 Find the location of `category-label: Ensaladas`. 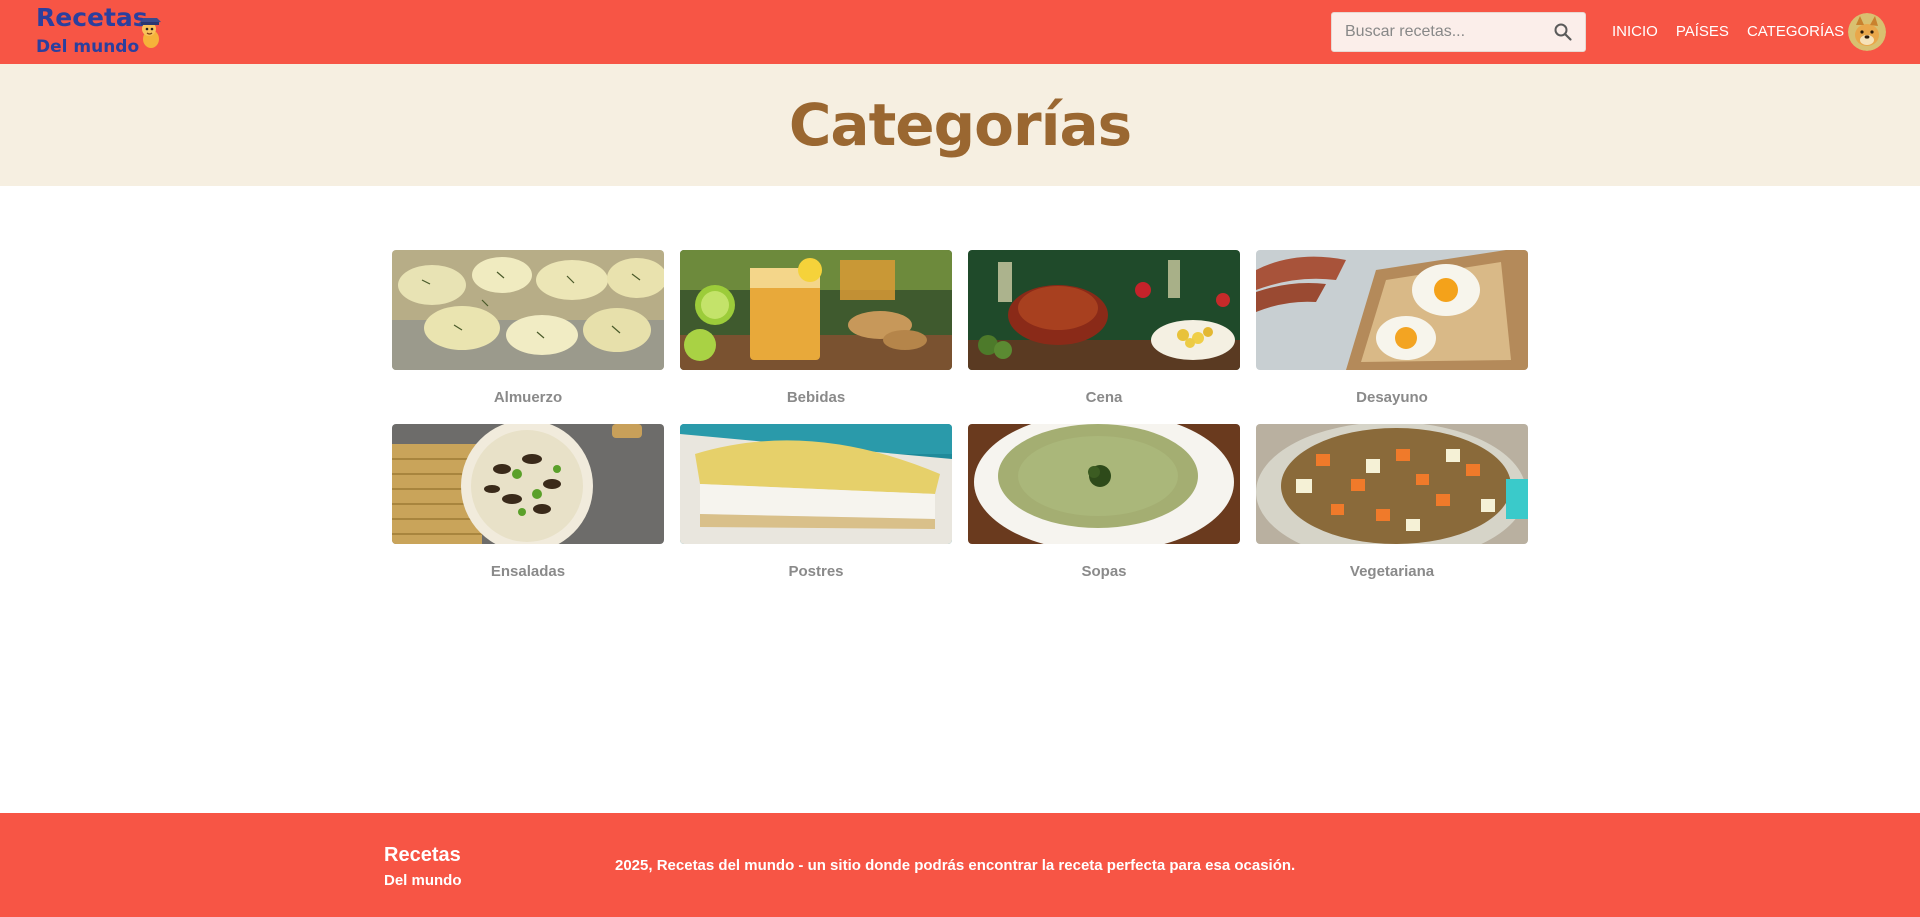

category-label: Ensaladas is located at coordinates (528, 571).